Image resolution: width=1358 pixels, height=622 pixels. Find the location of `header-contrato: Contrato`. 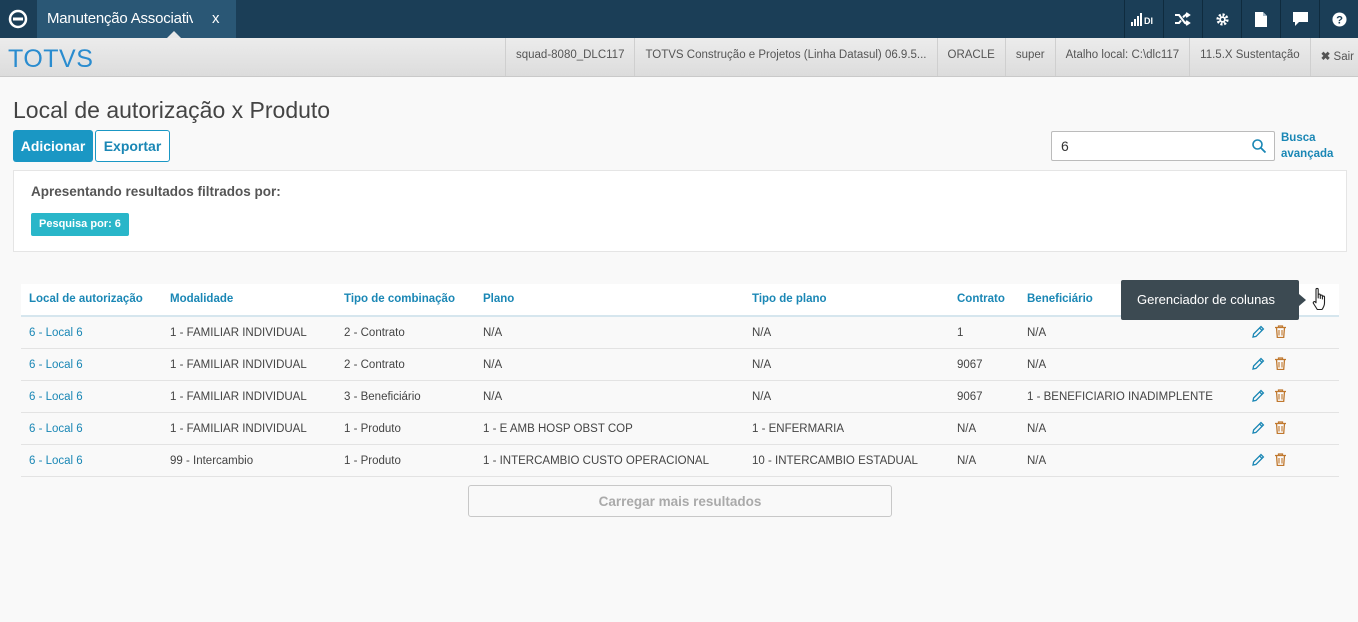

header-contrato: Contrato is located at coordinates (981, 299).